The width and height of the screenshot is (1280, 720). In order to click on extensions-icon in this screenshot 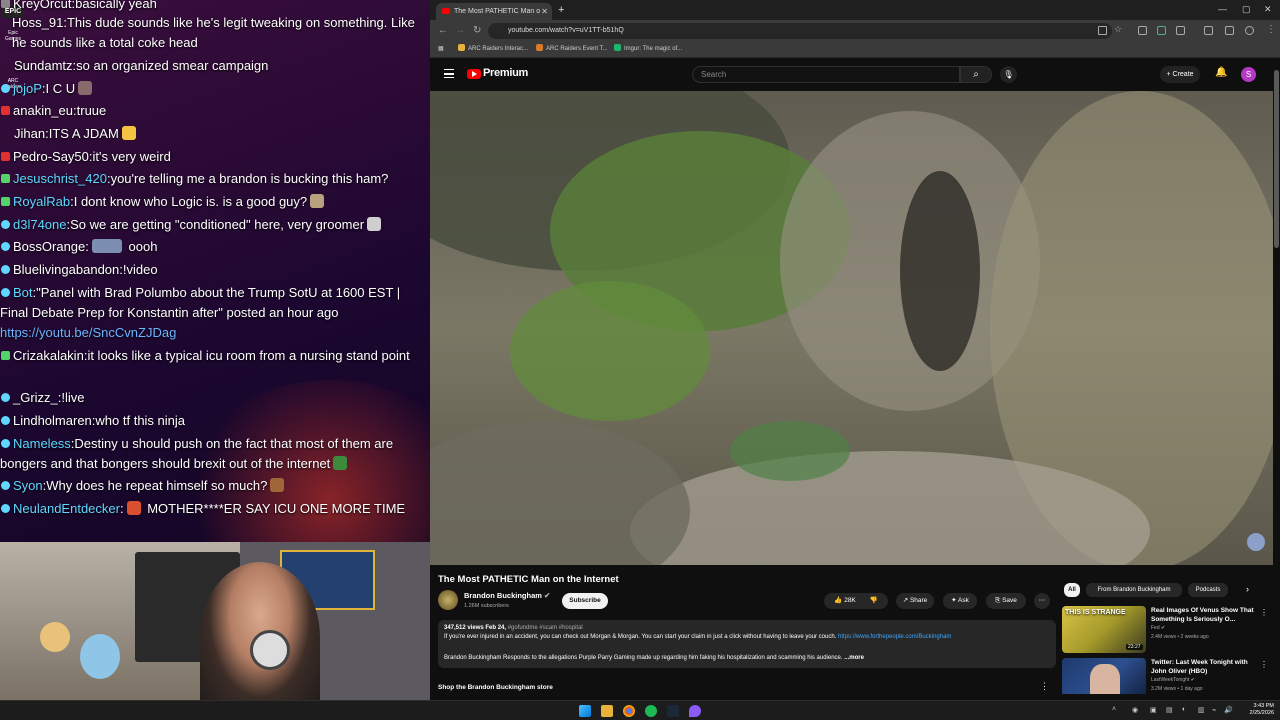, I will do `click(1180, 30)`.